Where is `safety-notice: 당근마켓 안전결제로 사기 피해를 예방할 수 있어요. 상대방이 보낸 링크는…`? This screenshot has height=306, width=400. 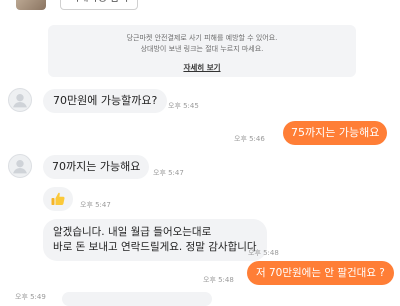 safety-notice: 당근마켓 안전결제로 사기 피해를 예방할 수 있어요. 상대방이 보낸 링크는… is located at coordinates (202, 51).